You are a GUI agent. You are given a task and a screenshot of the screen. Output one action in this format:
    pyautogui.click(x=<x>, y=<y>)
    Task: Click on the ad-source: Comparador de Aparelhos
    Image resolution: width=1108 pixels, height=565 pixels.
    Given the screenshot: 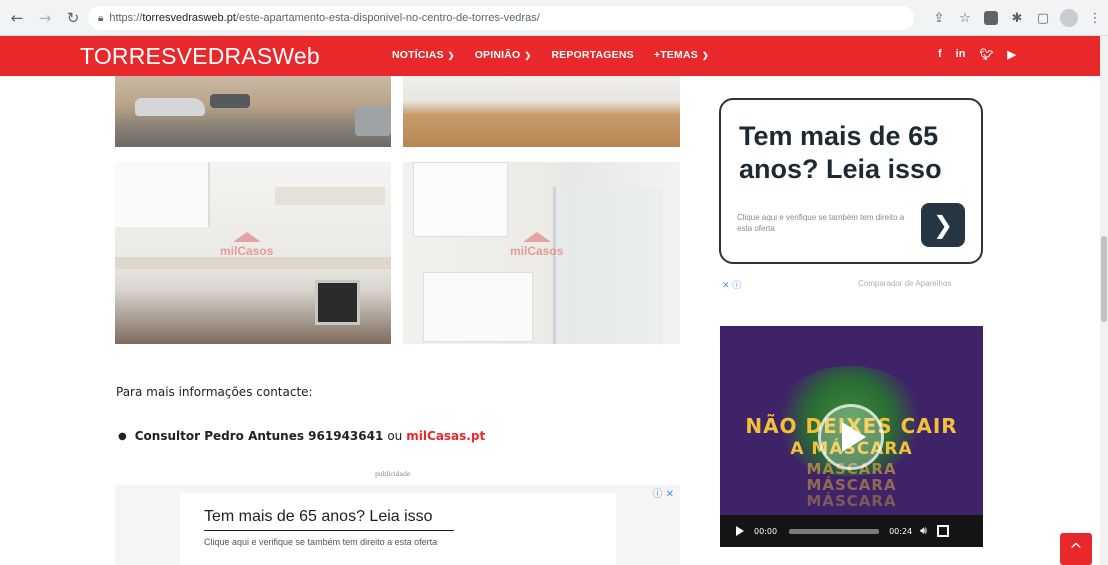 What is the action you would take?
    pyautogui.click(x=904, y=283)
    